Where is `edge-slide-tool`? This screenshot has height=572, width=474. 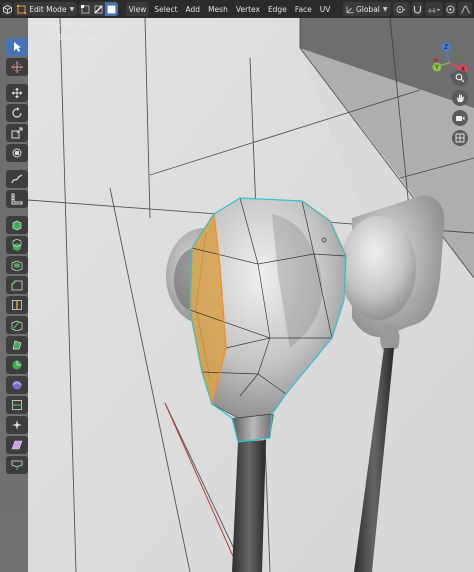
edge-slide-tool is located at coordinates (17, 405).